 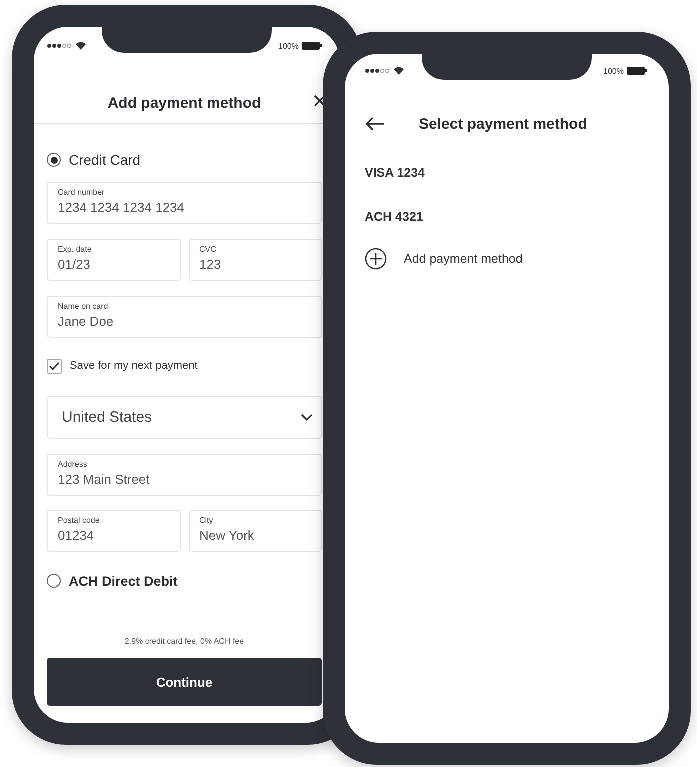 What do you see at coordinates (184, 317) in the screenshot?
I see `text-field: Name on card Jane Doe` at bounding box center [184, 317].